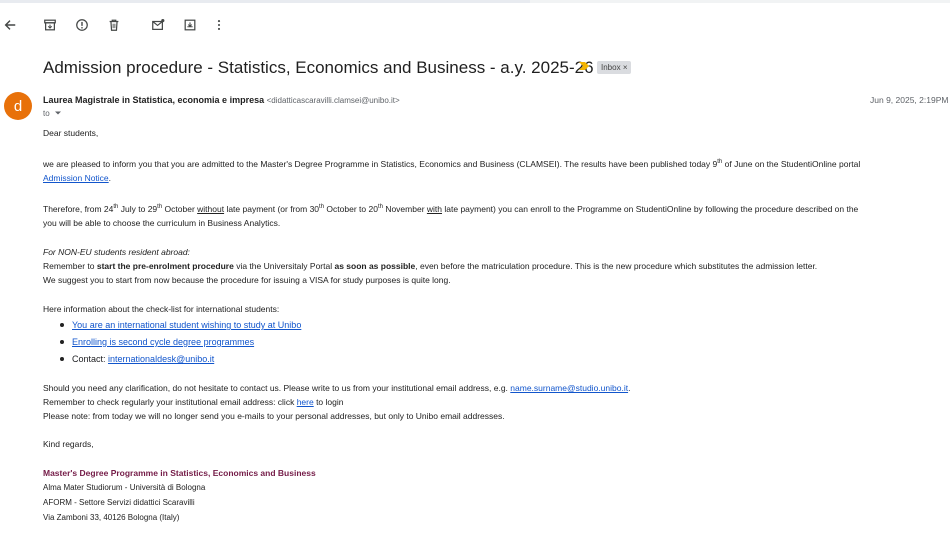 This screenshot has width=950, height=537. What do you see at coordinates (375, 266) in the screenshot?
I see `p3-bold2: as soon as possible` at bounding box center [375, 266].